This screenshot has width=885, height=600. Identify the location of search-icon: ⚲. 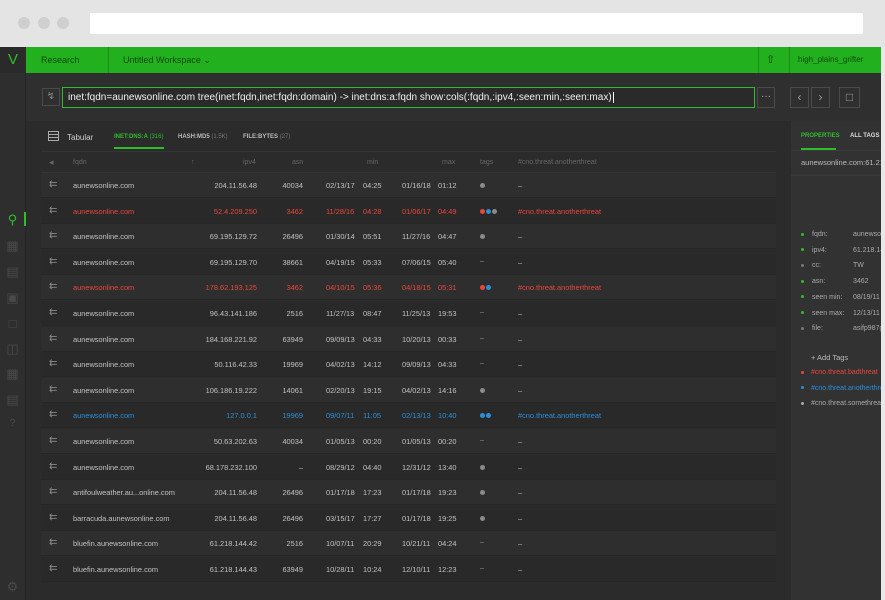
(12, 220).